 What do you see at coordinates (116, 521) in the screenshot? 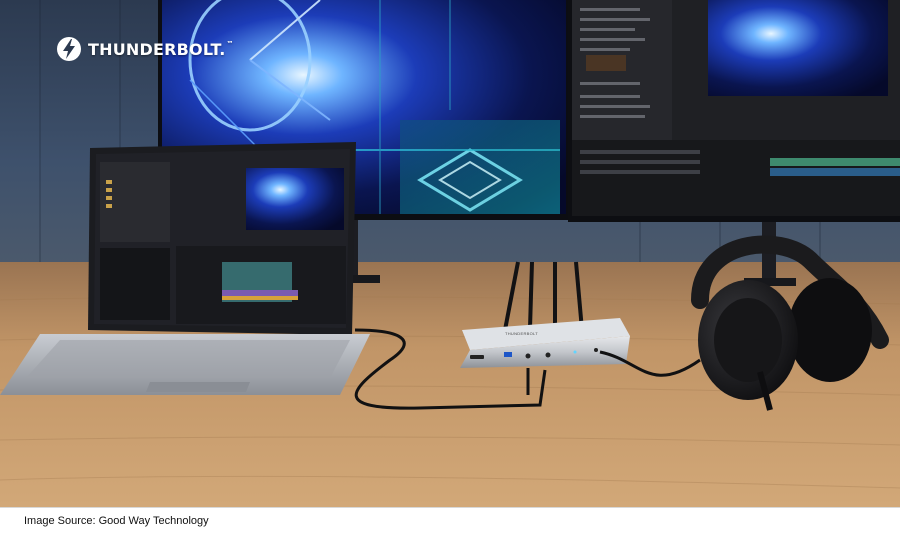
I see `image-source-caption: Image Source: Good Way Technology` at bounding box center [116, 521].